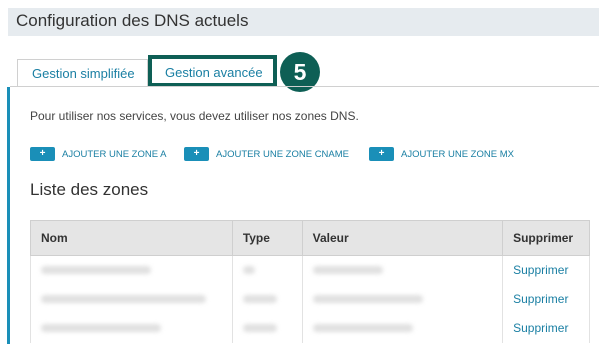 The width and height of the screenshot is (599, 344). What do you see at coordinates (402, 238) in the screenshot?
I see `column-header-valeur: Valeur` at bounding box center [402, 238].